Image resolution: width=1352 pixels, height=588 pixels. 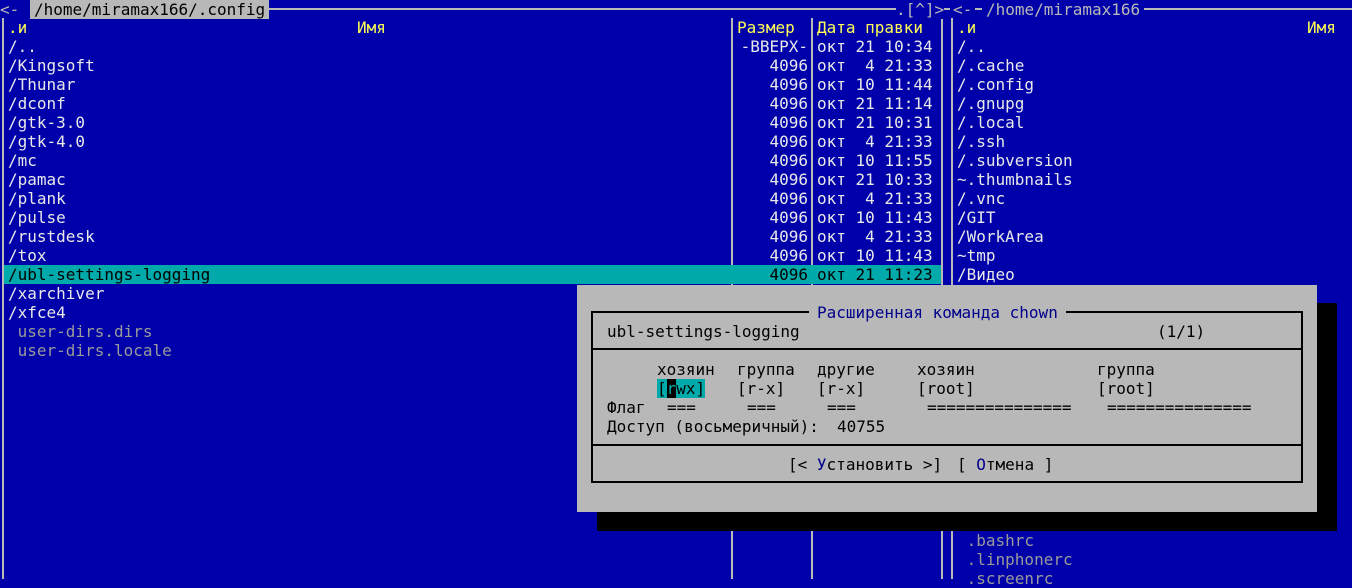 I want to click on access-label: Доступ (восьмеричный):, so click(x=713, y=426).